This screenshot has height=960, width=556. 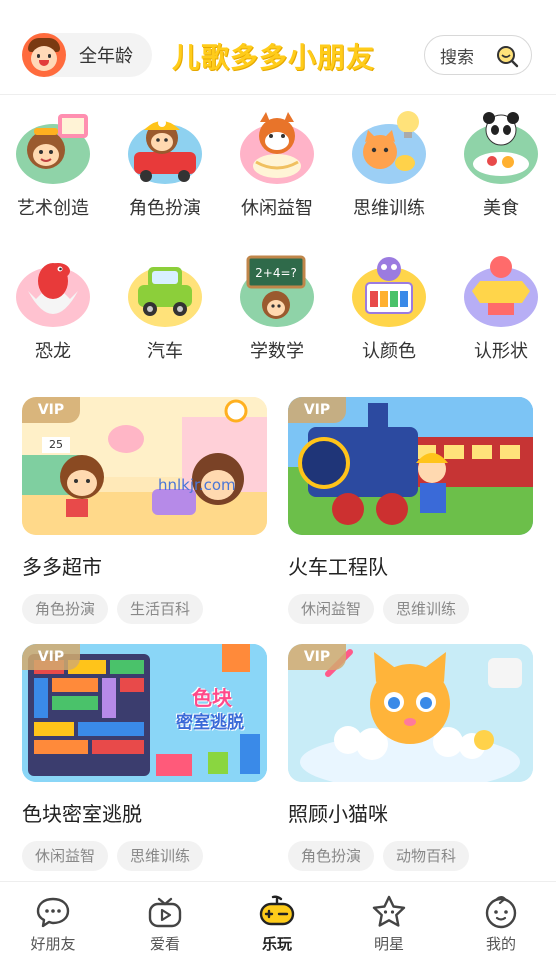 I want to click on category-label: 学数学, so click(x=277, y=351).